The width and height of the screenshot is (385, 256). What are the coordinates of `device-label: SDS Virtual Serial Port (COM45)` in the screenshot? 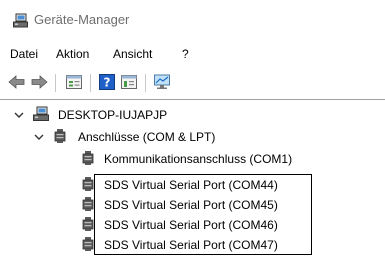 It's located at (191, 205).